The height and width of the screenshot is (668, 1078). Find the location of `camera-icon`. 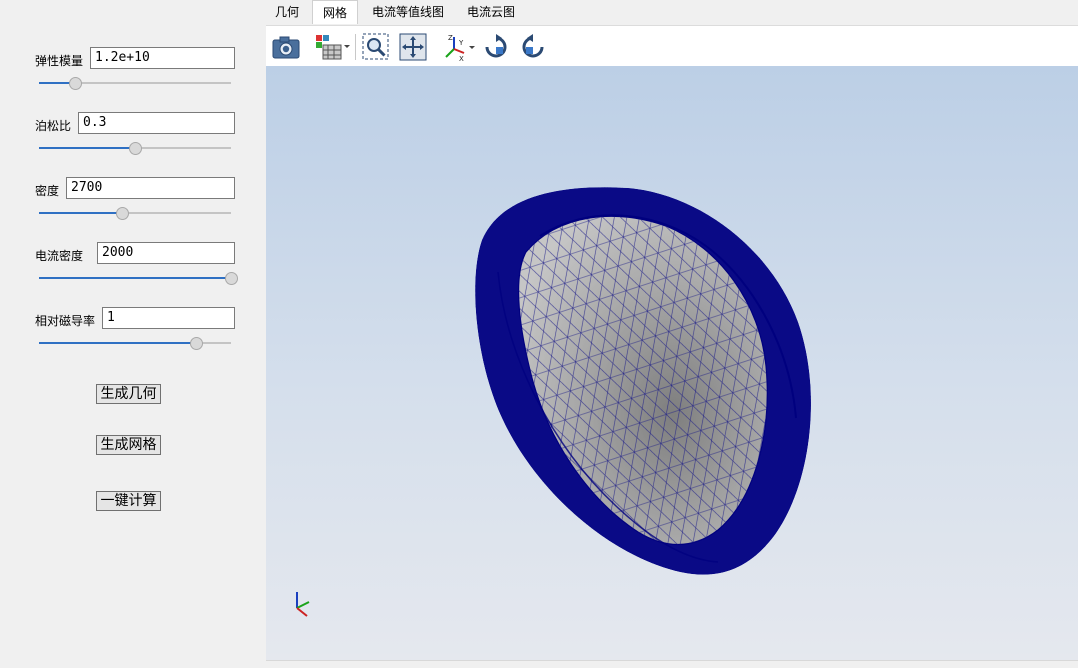

camera-icon is located at coordinates (286, 47).